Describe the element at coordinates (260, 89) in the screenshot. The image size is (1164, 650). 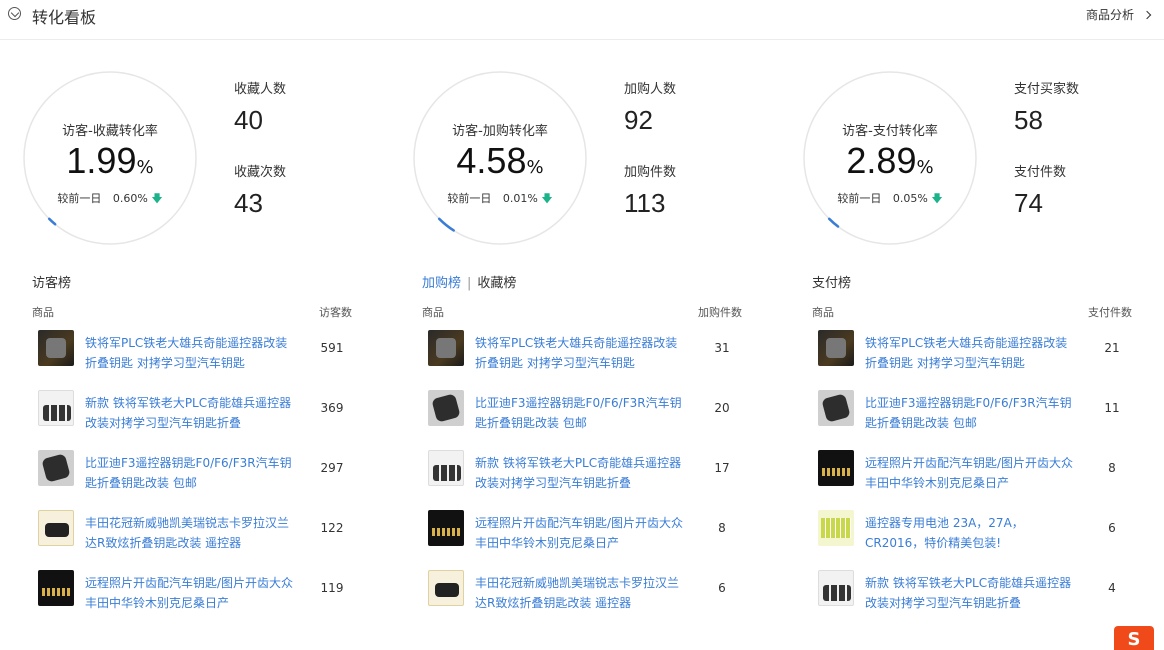
I see `stat-label: 收藏人数` at that location.